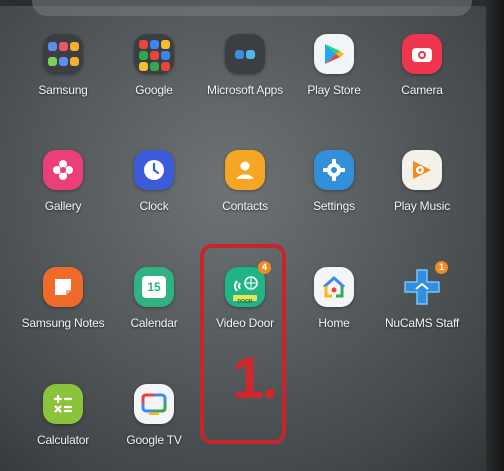 The image size is (504, 471). What do you see at coordinates (154, 90) in the screenshot?
I see `app-label: Google` at bounding box center [154, 90].